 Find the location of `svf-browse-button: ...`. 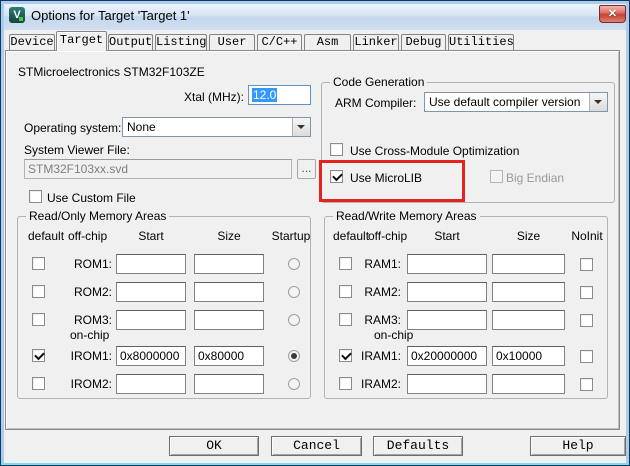

svf-browse-button: ... is located at coordinates (306, 169).